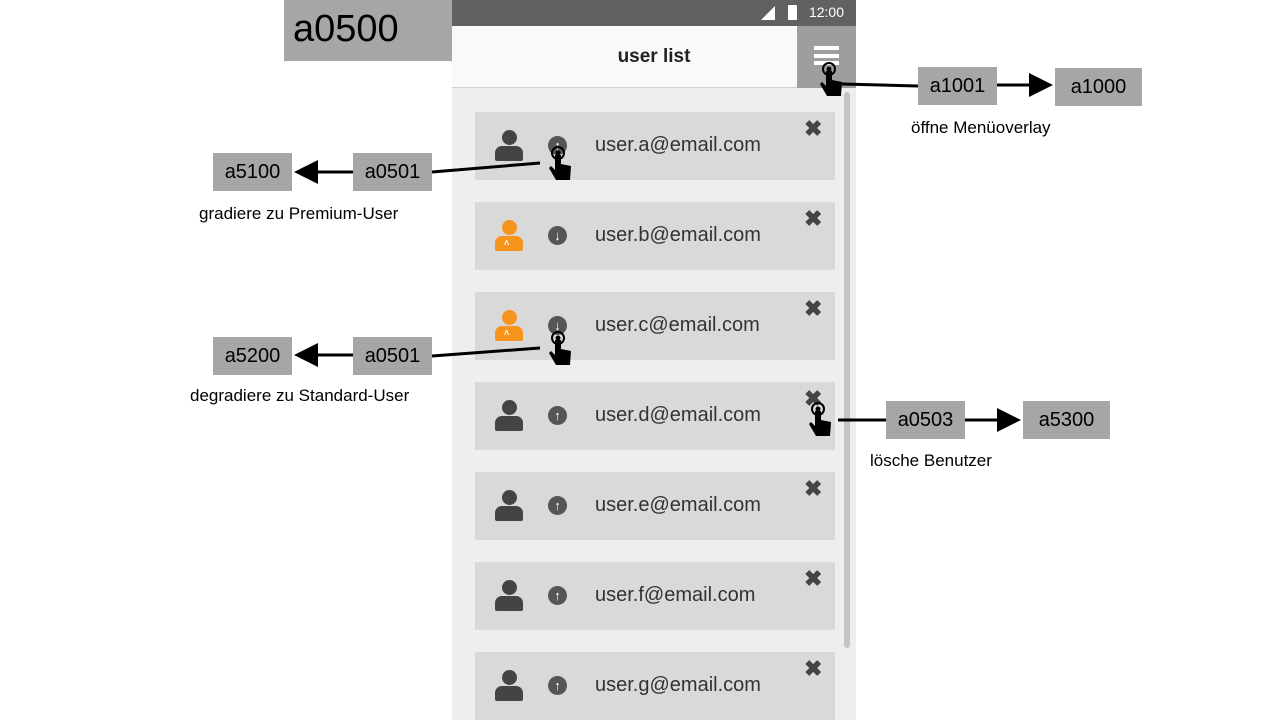 This screenshot has height=720, width=1280. I want to click on connector-menu, so click(880, 85).